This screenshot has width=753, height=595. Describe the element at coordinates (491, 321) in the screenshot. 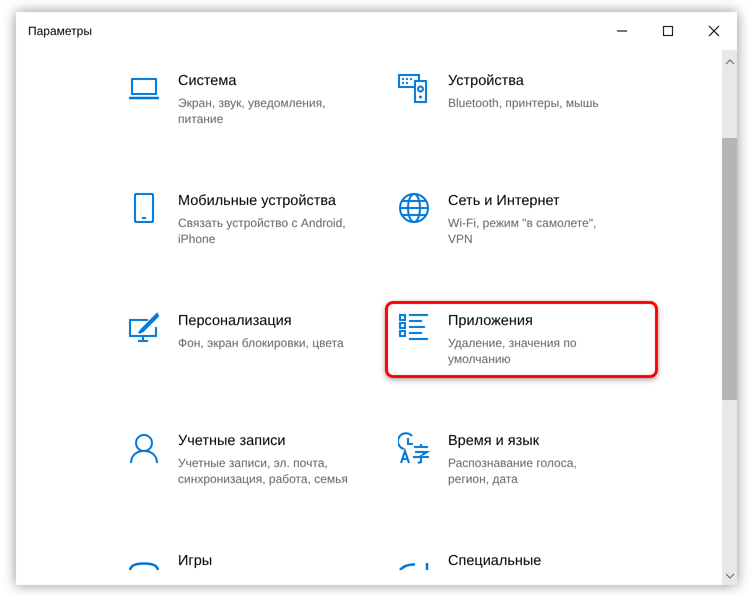

I see `tile-title: Приложения` at that location.